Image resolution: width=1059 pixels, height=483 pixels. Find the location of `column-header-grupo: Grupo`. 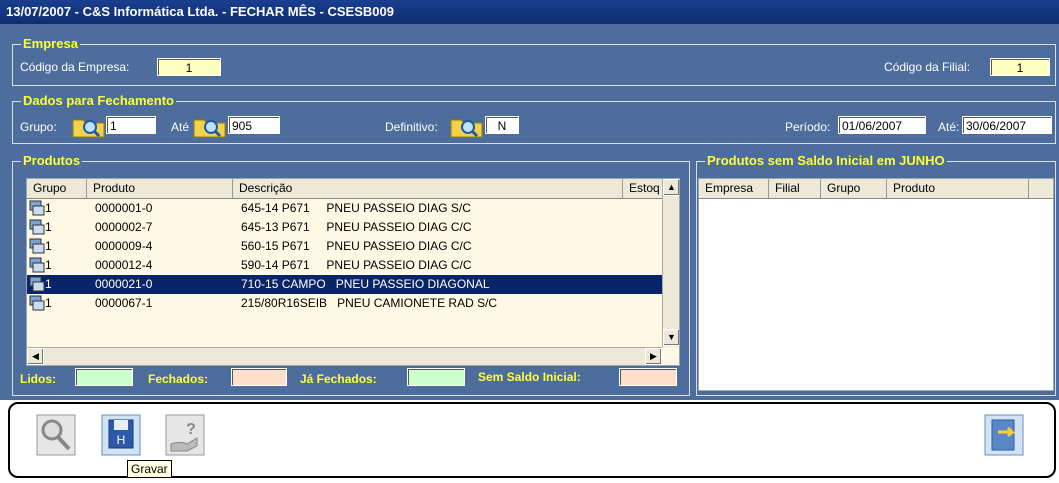

column-header-grupo: Grupo is located at coordinates (57, 188).